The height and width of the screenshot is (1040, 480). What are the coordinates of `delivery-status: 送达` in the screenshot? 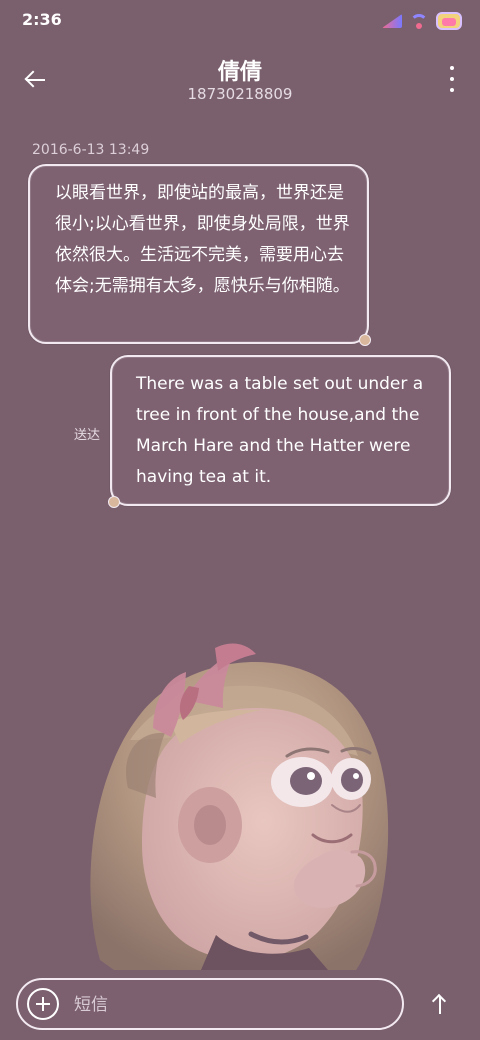 It's located at (87, 435).